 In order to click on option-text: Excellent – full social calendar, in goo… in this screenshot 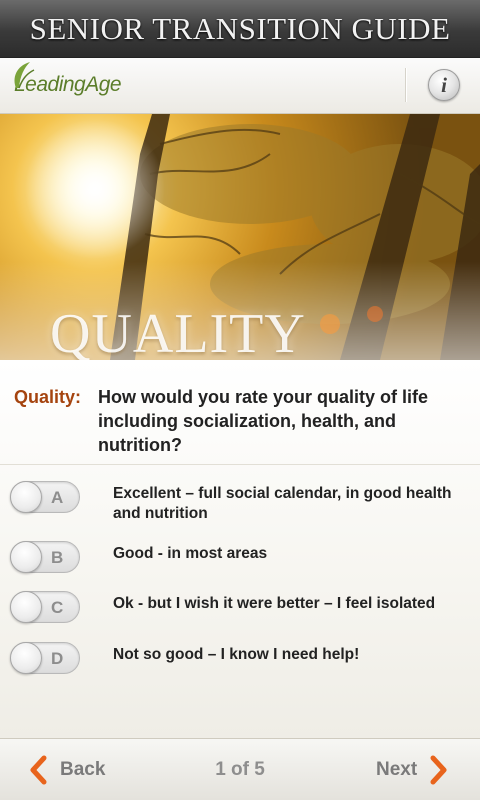, I will do `click(294, 504)`.